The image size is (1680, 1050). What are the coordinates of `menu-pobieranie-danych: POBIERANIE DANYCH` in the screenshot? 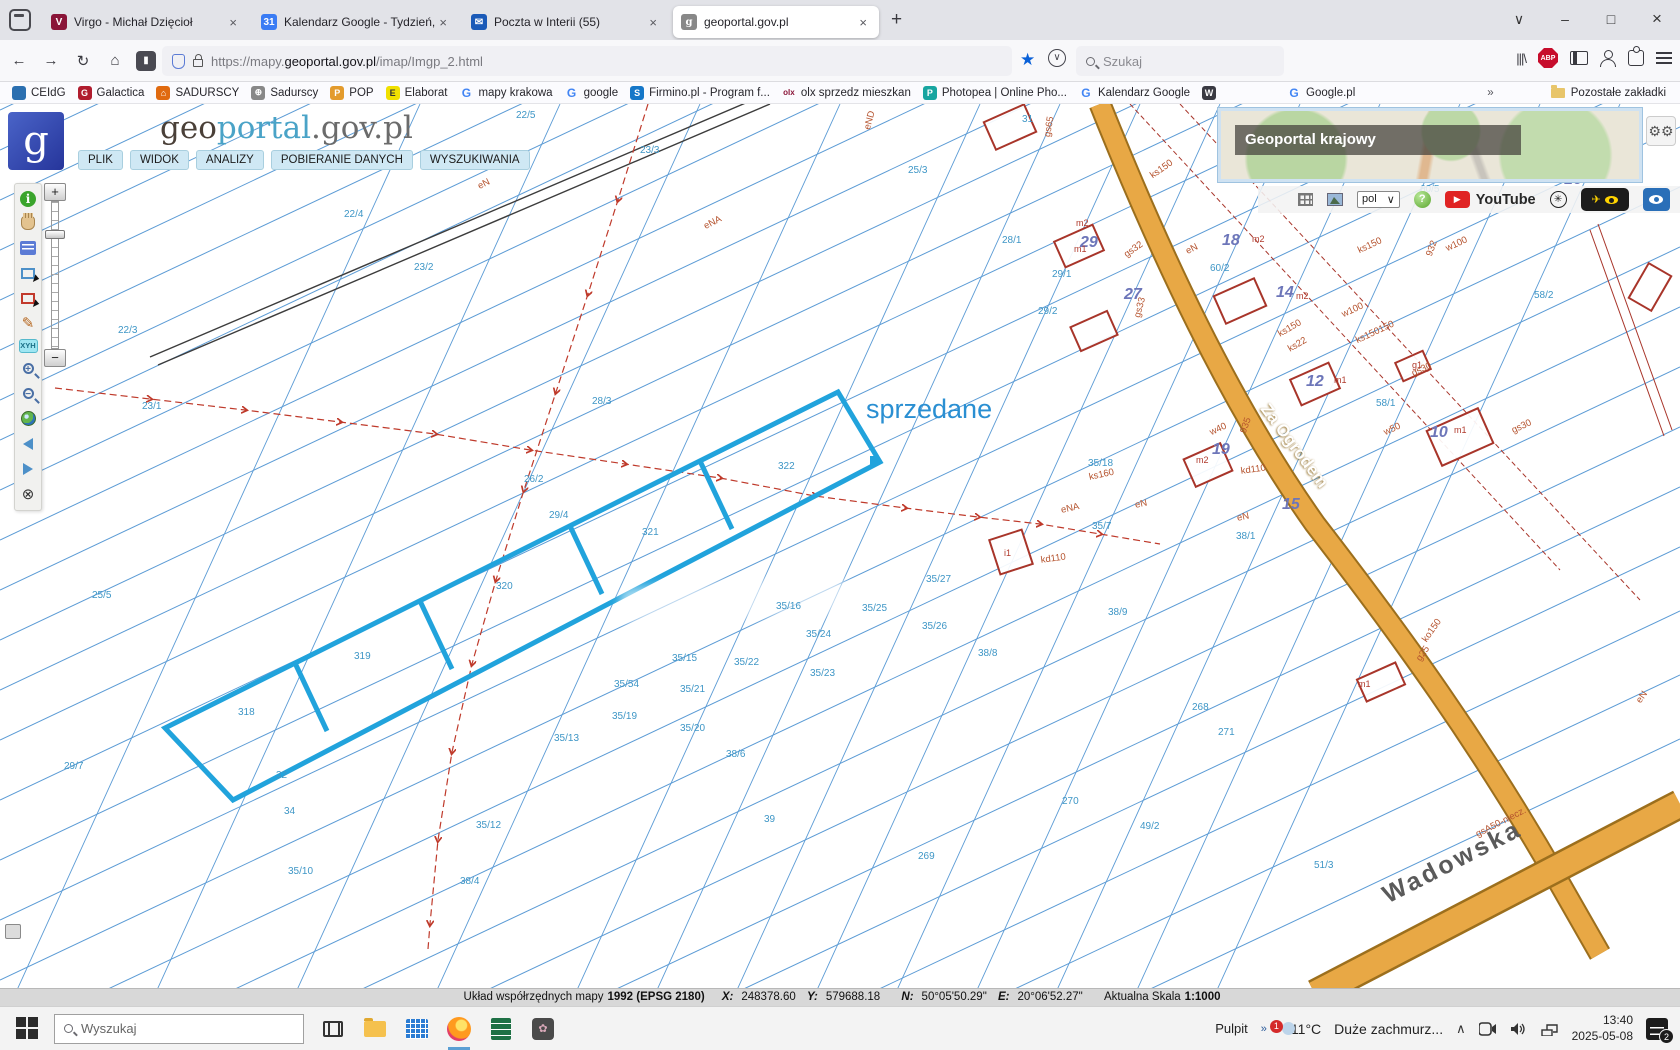 It's located at (341, 160).